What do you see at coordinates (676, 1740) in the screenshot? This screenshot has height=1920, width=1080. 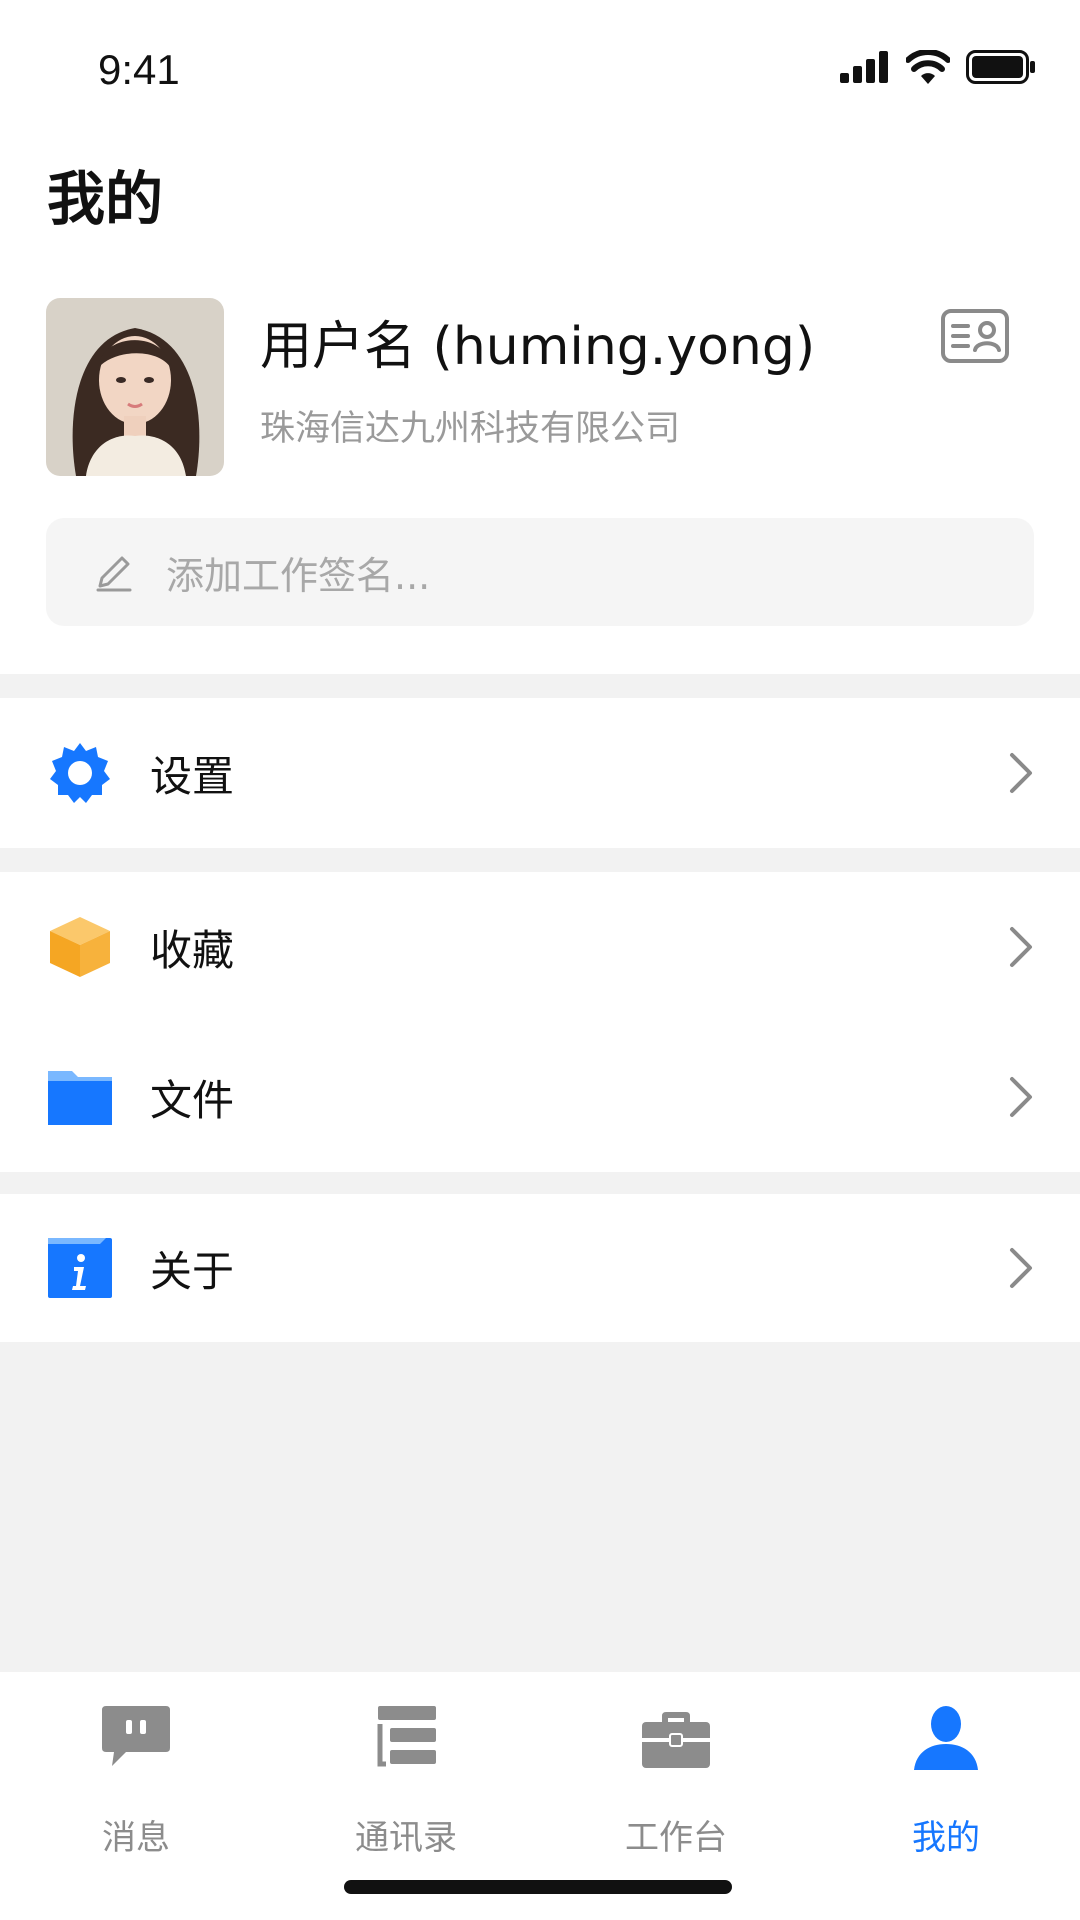 I see `briefcase-icon` at bounding box center [676, 1740].